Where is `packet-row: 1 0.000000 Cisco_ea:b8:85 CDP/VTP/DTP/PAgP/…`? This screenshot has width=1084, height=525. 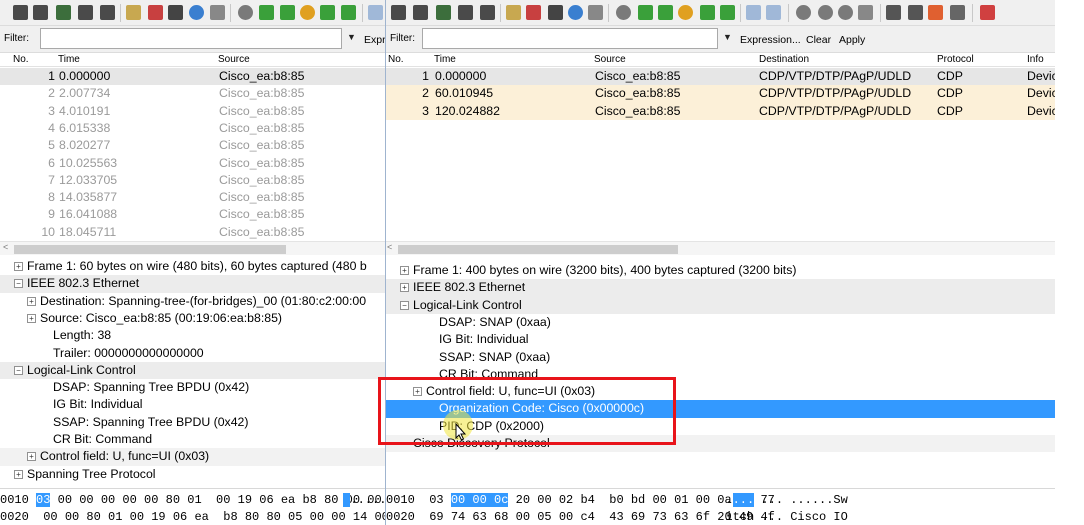 packet-row: 1 0.000000 Cisco_ea:b8:85 CDP/VTP/DTP/PAgP/… is located at coordinates (720, 77).